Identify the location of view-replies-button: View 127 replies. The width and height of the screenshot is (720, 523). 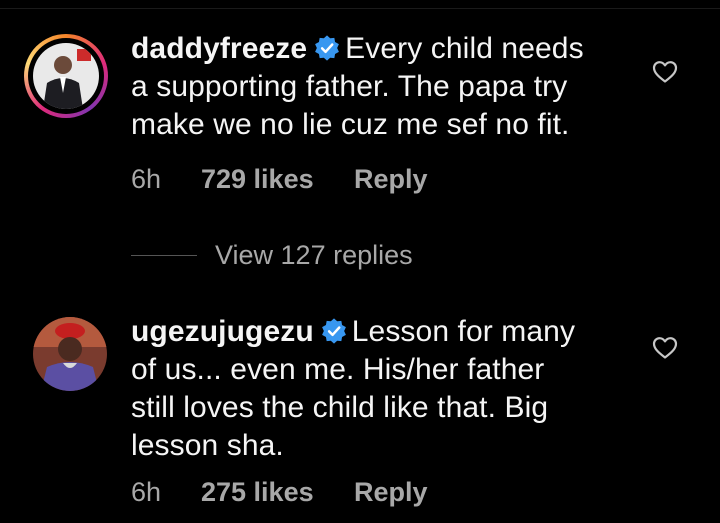
(272, 255).